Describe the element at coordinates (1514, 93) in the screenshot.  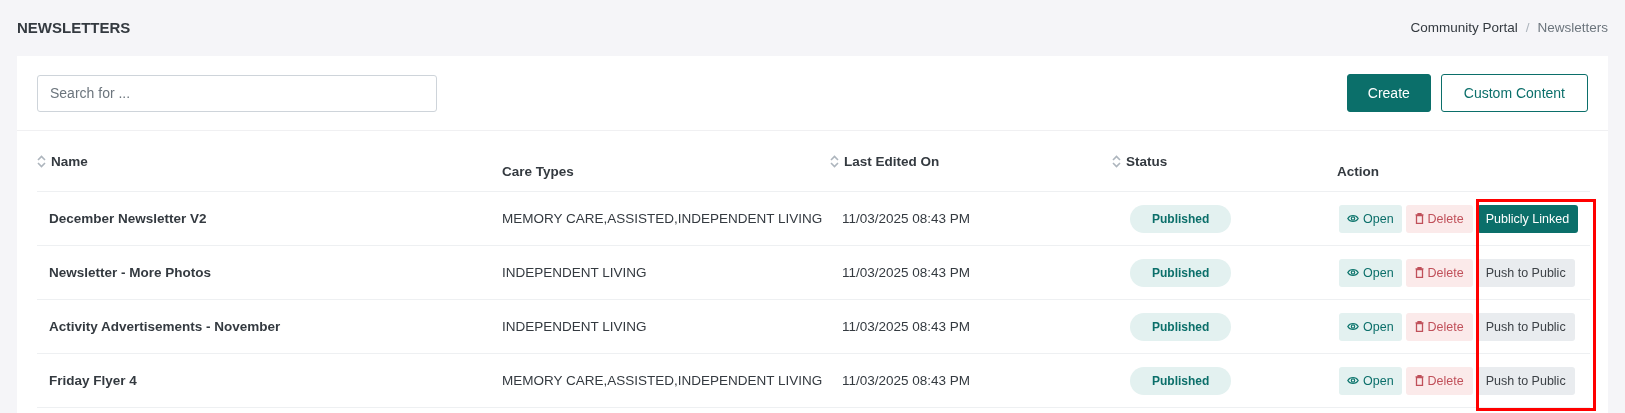
I see `custom-content-button: Custom Content` at that location.